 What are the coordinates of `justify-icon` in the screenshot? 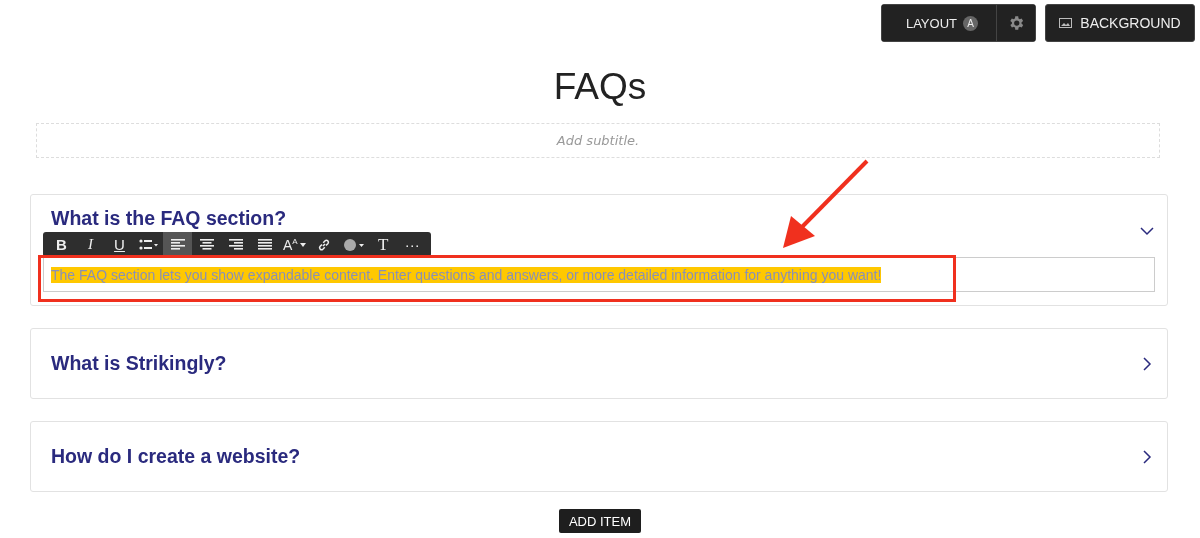 It's located at (264, 244).